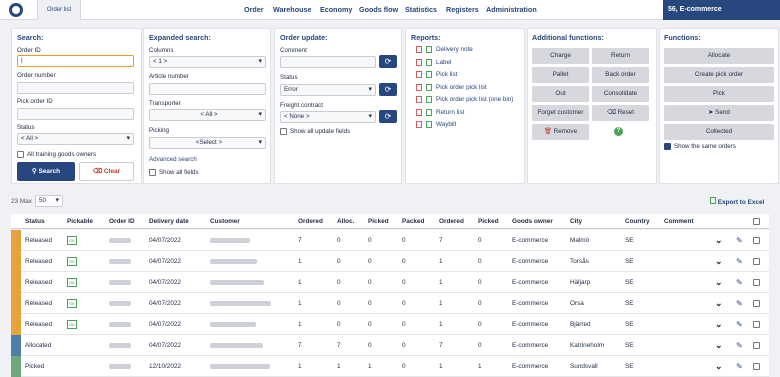 The image size is (780, 377). I want to click on collected-button: Collected, so click(719, 132).